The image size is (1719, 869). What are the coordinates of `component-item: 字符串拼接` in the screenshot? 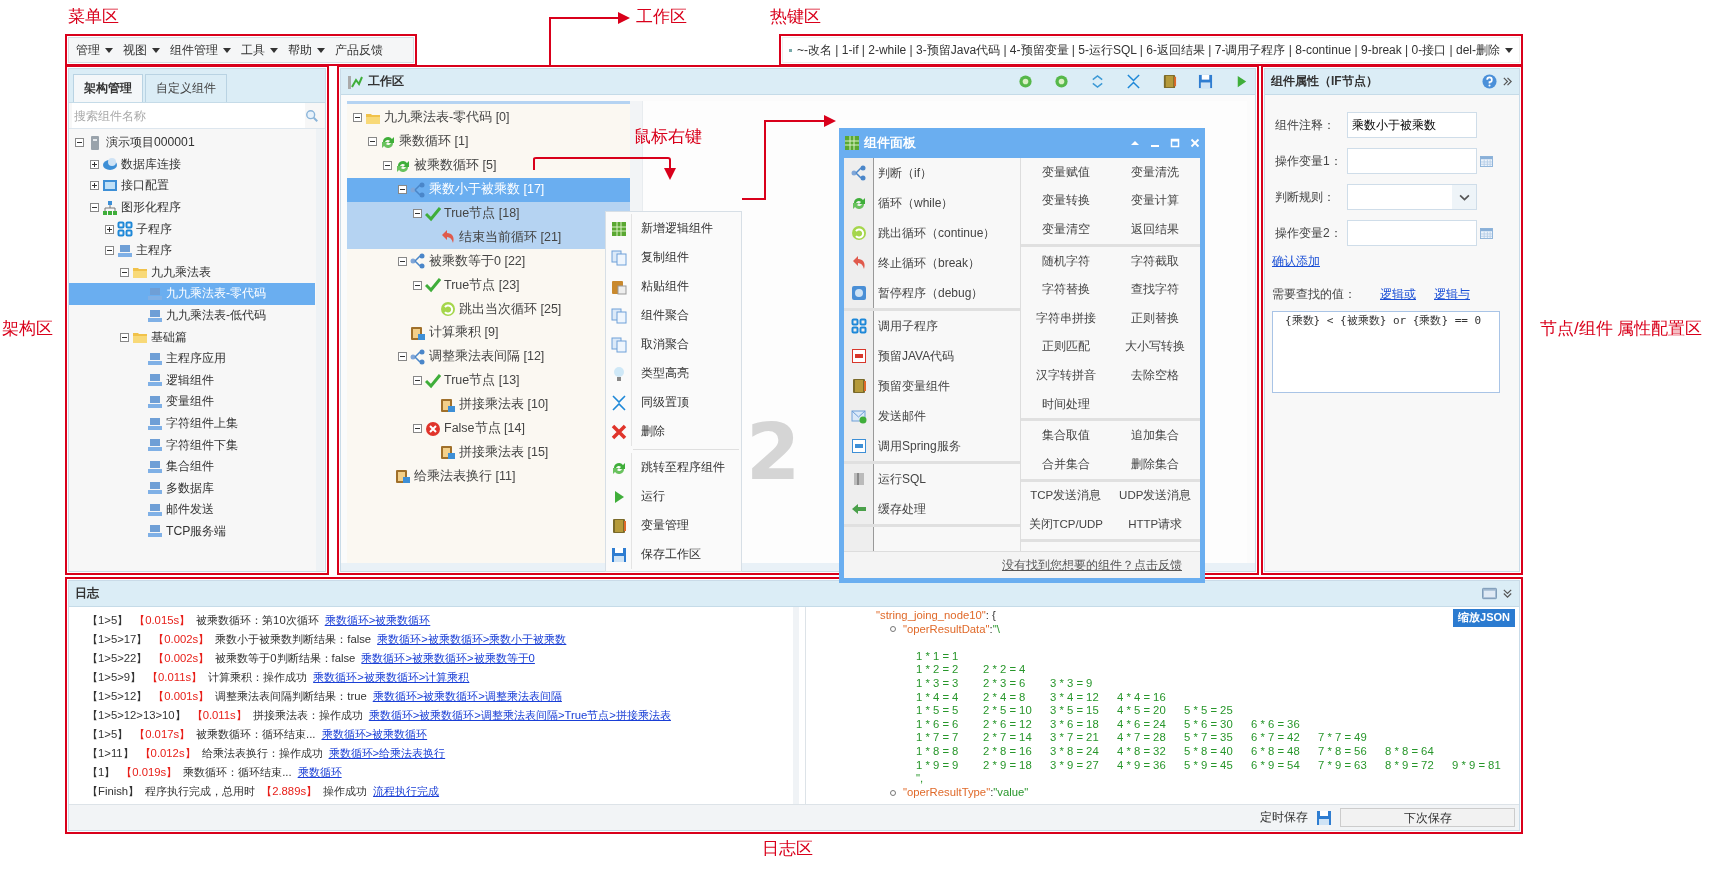 It's located at (1066, 318).